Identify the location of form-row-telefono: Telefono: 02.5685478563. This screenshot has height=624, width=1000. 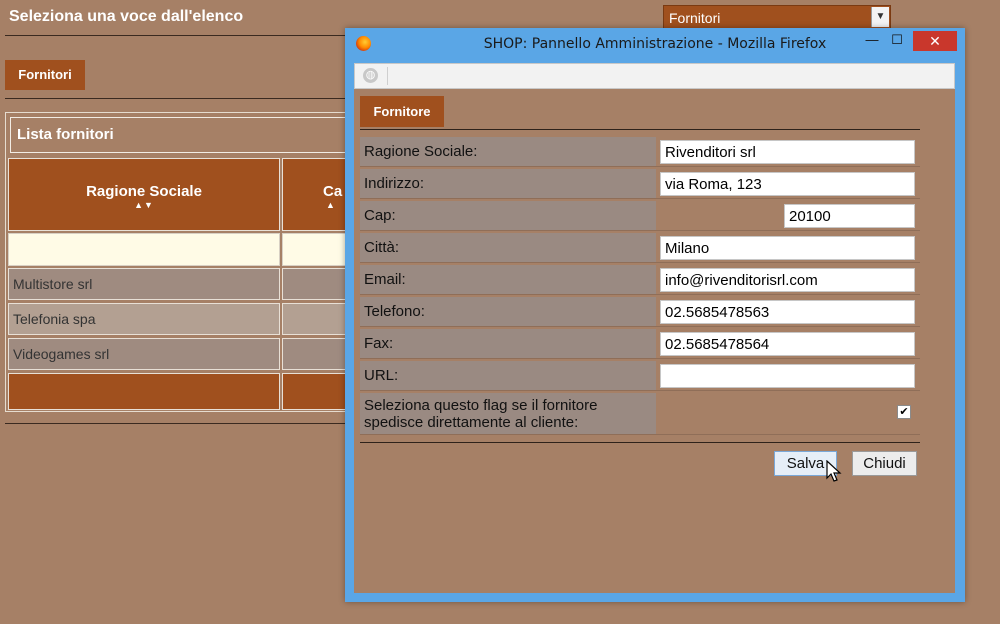
(640, 312).